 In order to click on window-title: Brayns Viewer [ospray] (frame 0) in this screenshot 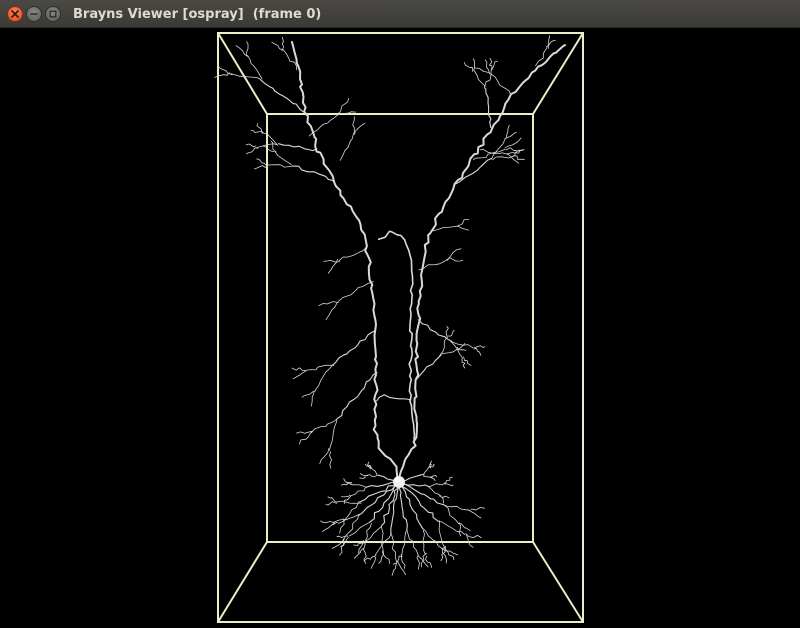, I will do `click(197, 14)`.